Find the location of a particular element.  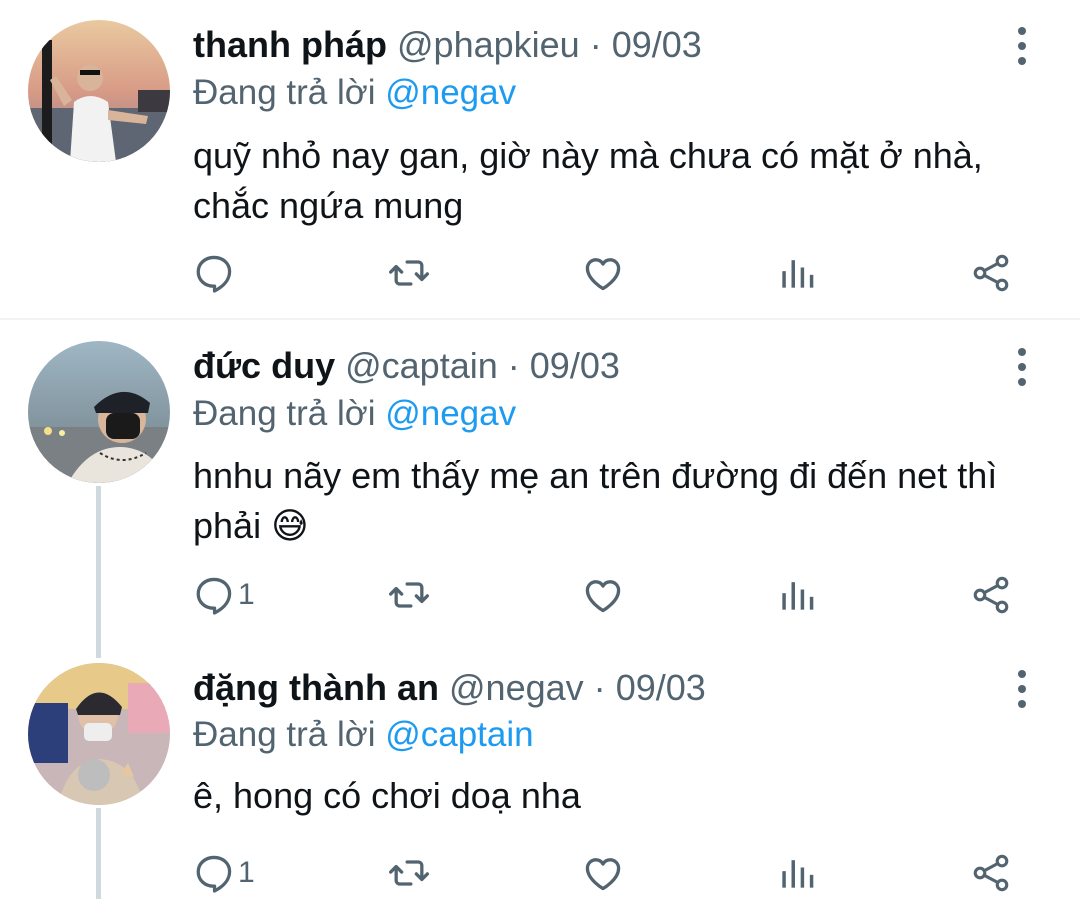

sweat-smile-emoji: 😅 is located at coordinates (290, 525).